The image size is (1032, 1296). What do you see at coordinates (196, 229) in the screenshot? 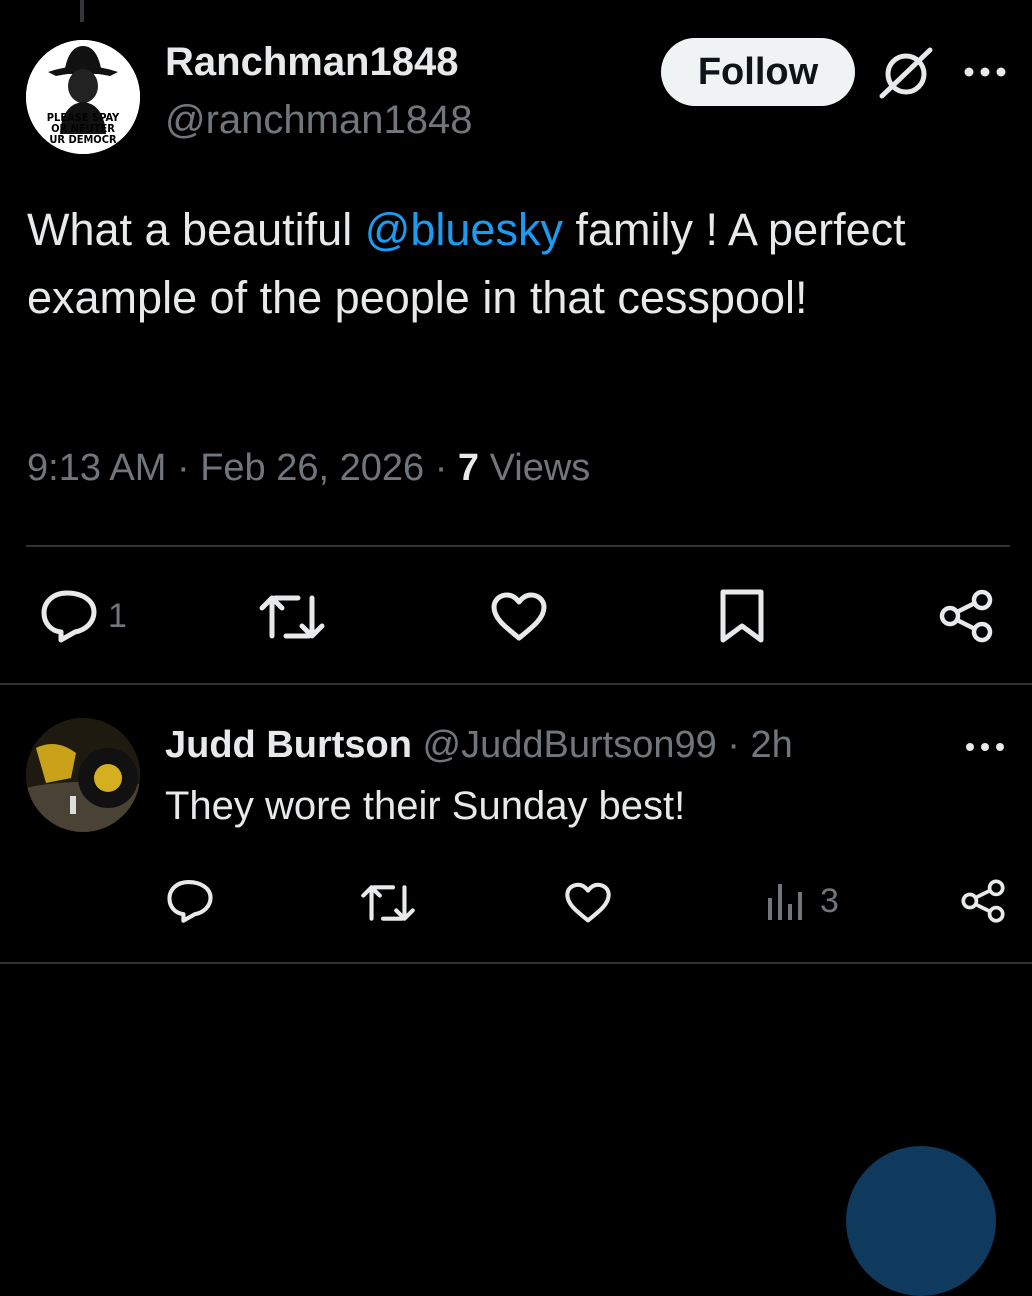
I see `post-text-before: What a beautiful` at bounding box center [196, 229].